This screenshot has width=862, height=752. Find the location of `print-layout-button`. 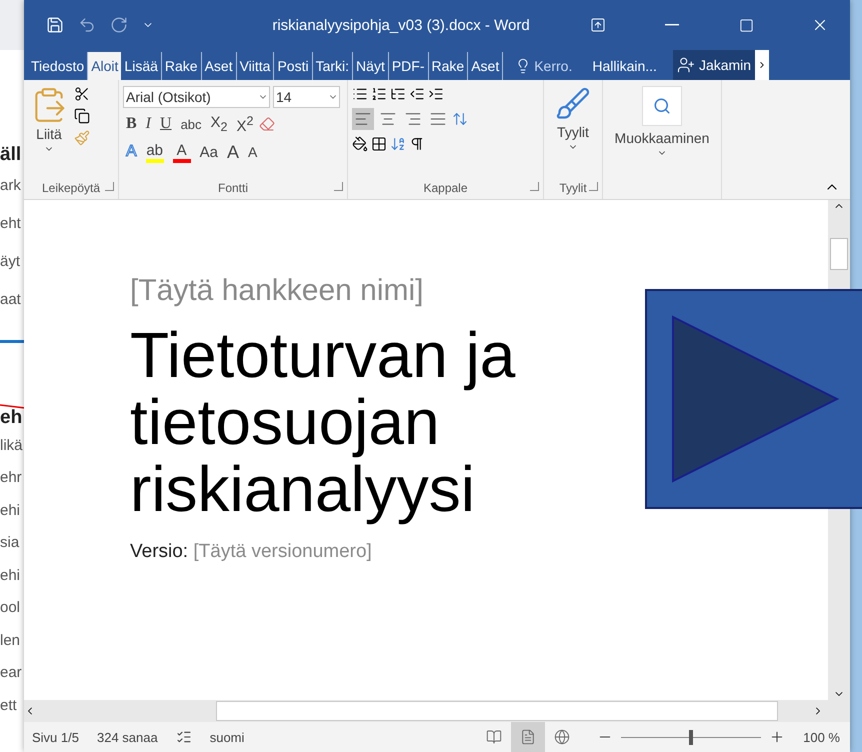

print-layout-button is located at coordinates (528, 737).